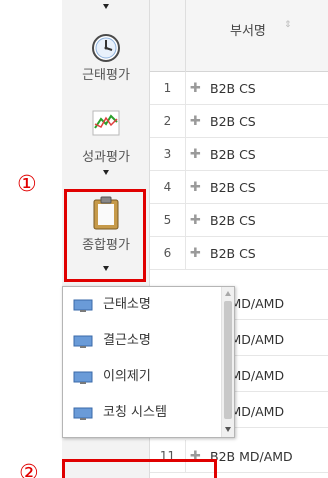  I want to click on scroll-down-icon, so click(228, 429).